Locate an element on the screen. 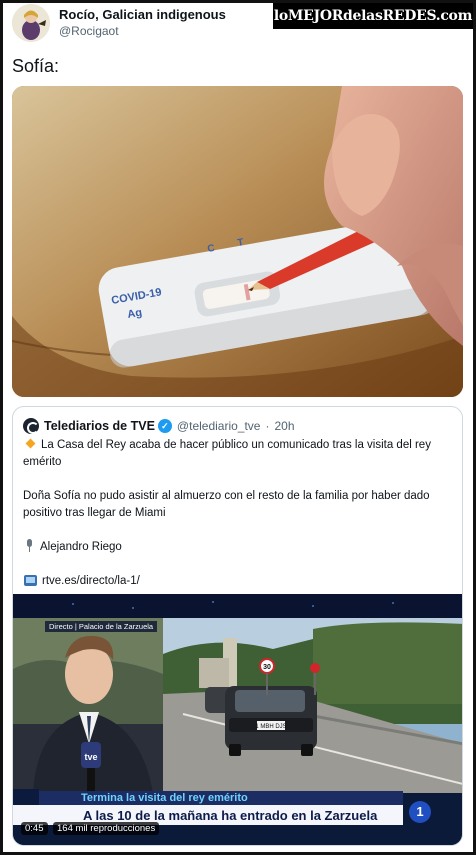 This screenshot has height=855, width=476. rtve-link: rtve.es/directo/la-1/ is located at coordinates (91, 581).